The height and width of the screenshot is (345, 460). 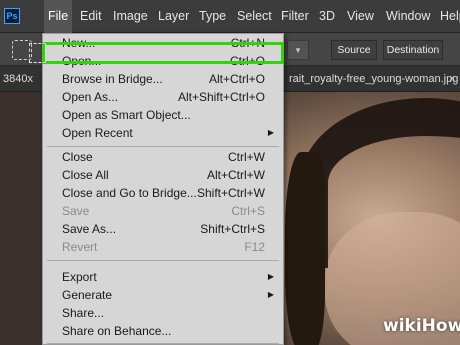 What do you see at coordinates (130, 16) in the screenshot?
I see `menu-image: Image` at bounding box center [130, 16].